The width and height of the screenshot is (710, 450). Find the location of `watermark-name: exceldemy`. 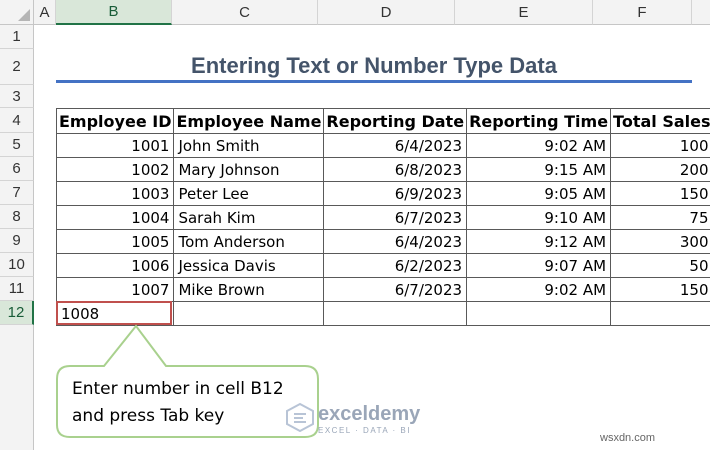

watermark-name: exceldemy is located at coordinates (369, 414).